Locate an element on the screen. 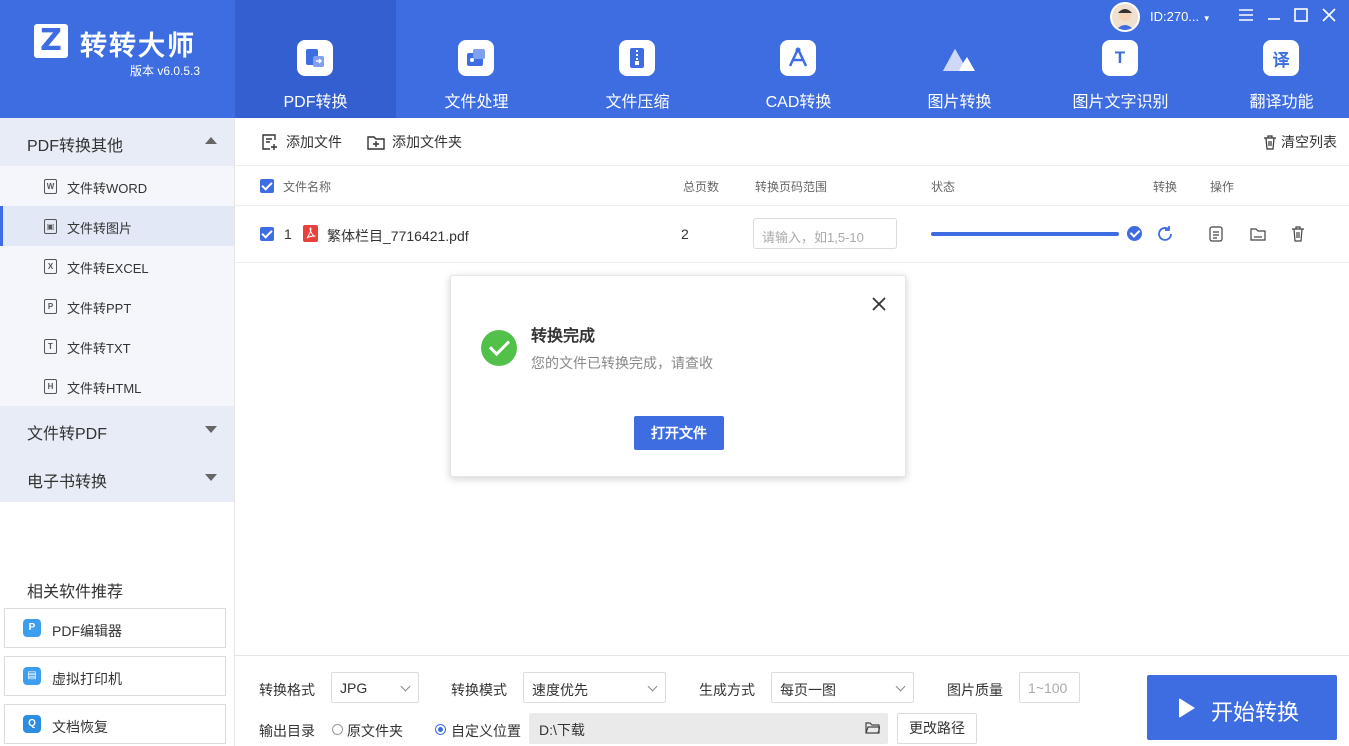 The image size is (1349, 746). sidebar-item-to-word: W 文件转WORD is located at coordinates (117, 186).